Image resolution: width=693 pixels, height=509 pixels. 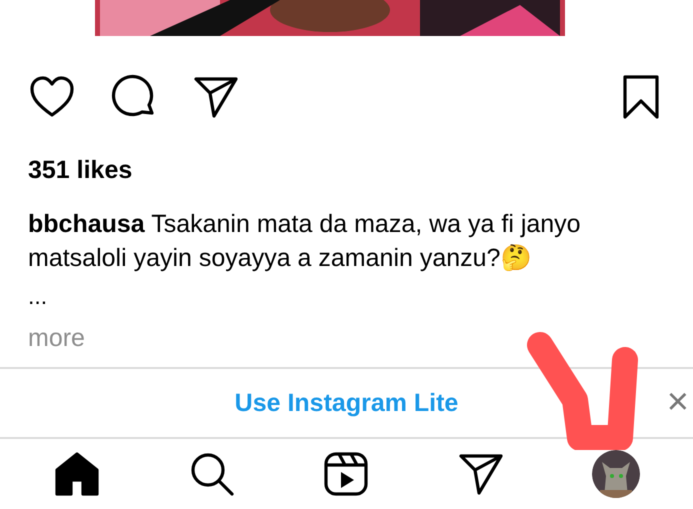 What do you see at coordinates (346, 403) in the screenshot?
I see `use-lite-link: Use Instagram Lite` at bounding box center [346, 403].